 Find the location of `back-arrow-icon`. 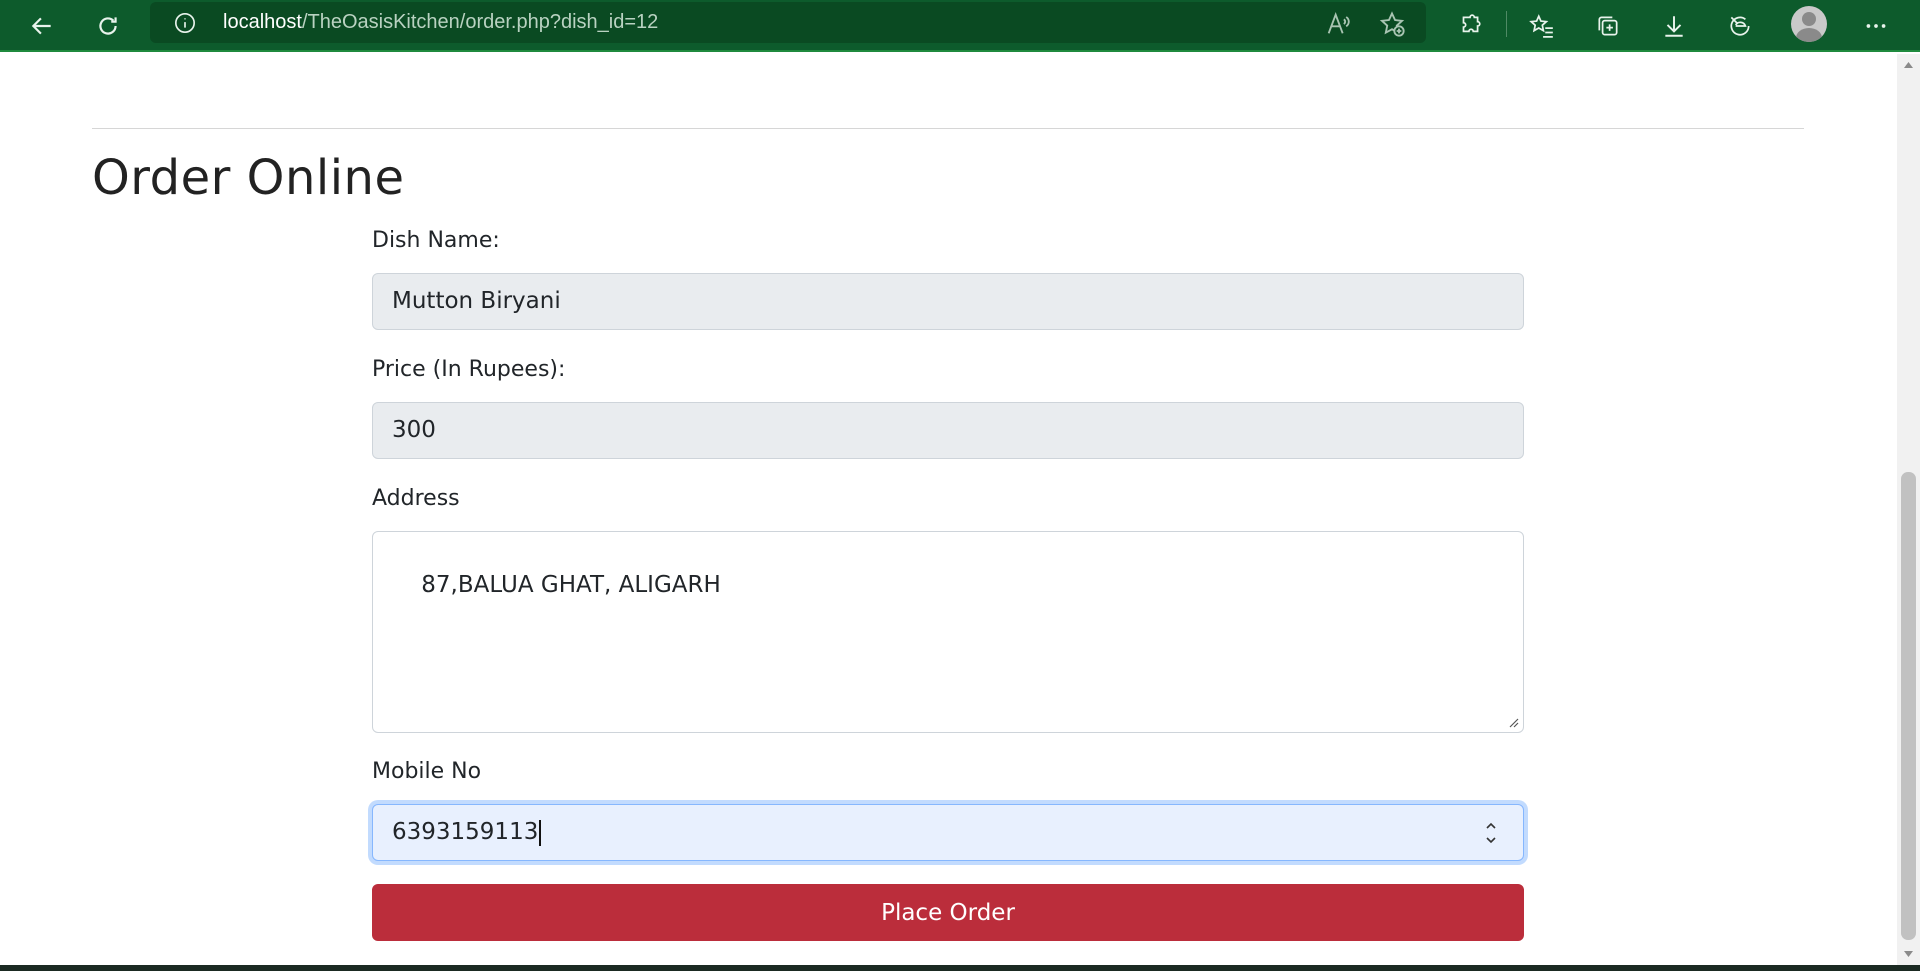

back-arrow-icon is located at coordinates (42, 26).